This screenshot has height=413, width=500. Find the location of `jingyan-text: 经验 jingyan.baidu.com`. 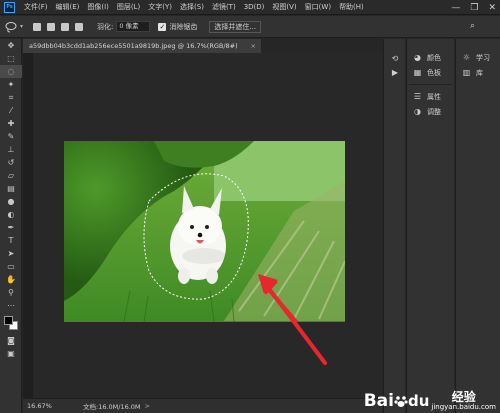

jingyan-text: 经验 jingyan.baidu.com is located at coordinates (463, 401).